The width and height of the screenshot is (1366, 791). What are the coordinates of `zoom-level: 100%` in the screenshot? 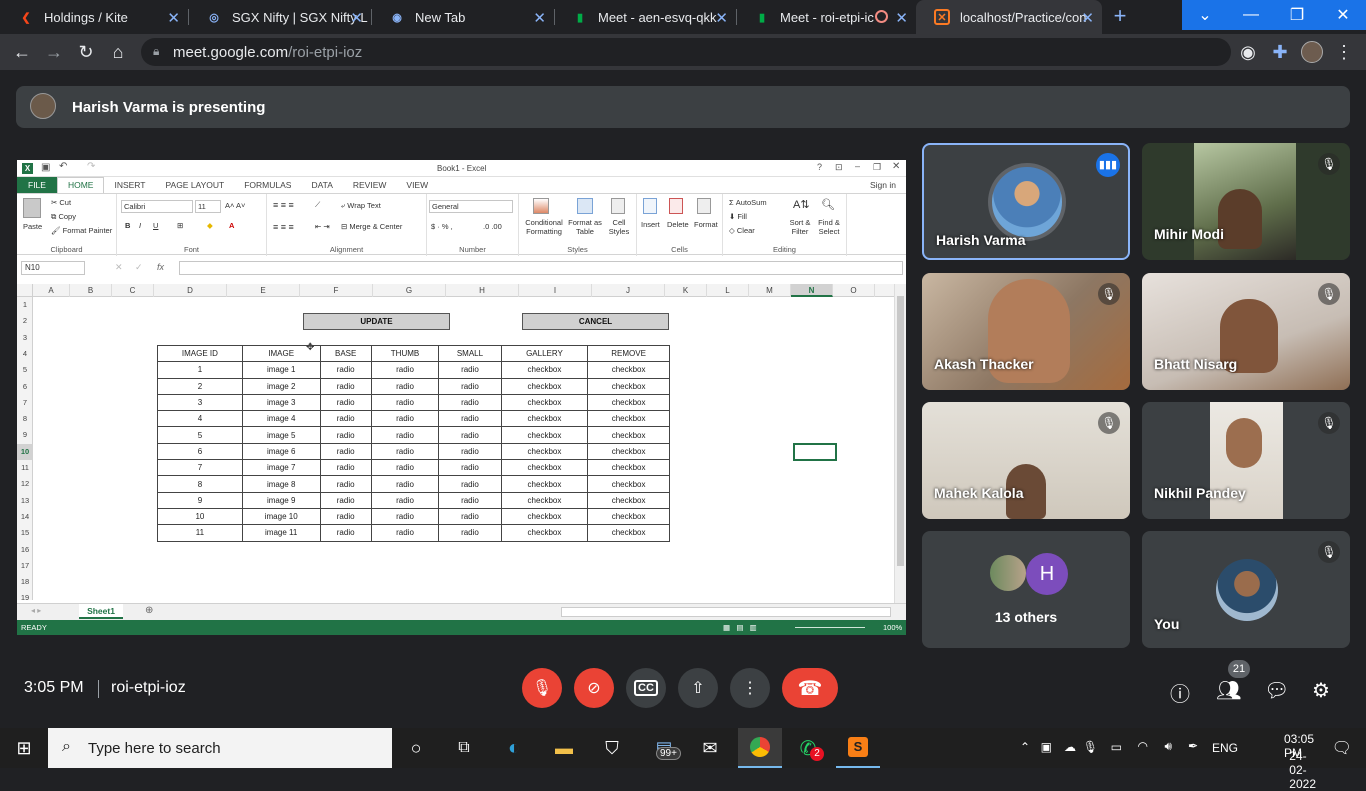 It's located at (892, 627).